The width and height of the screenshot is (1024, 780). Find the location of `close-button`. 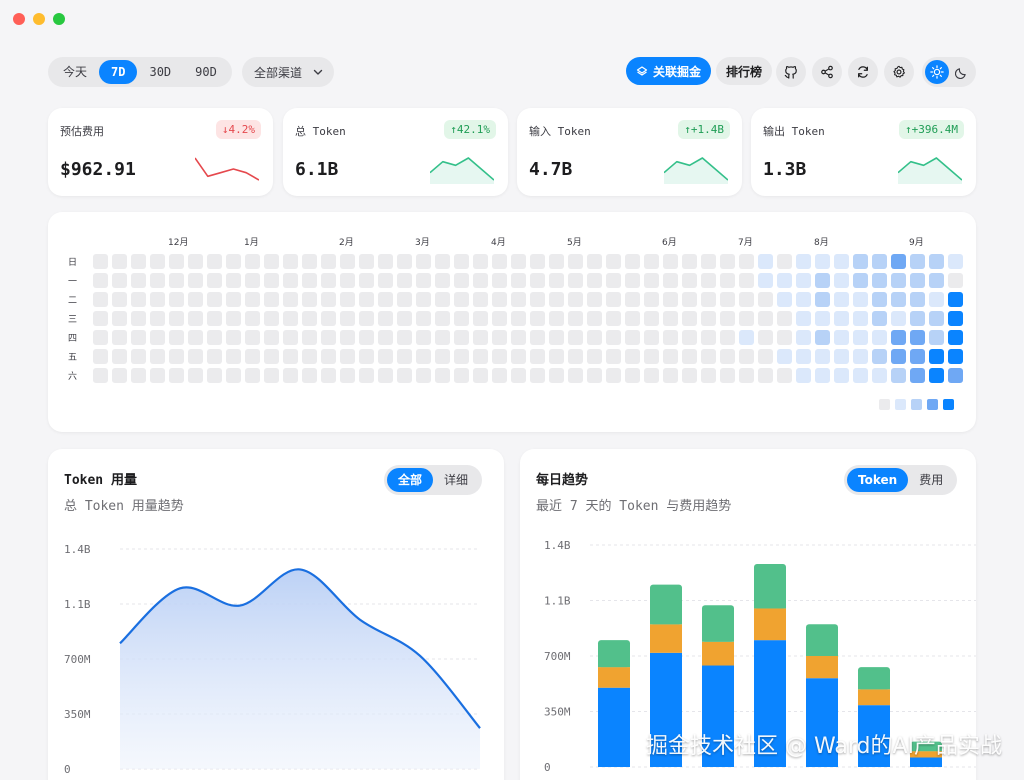

close-button is located at coordinates (19, 19).